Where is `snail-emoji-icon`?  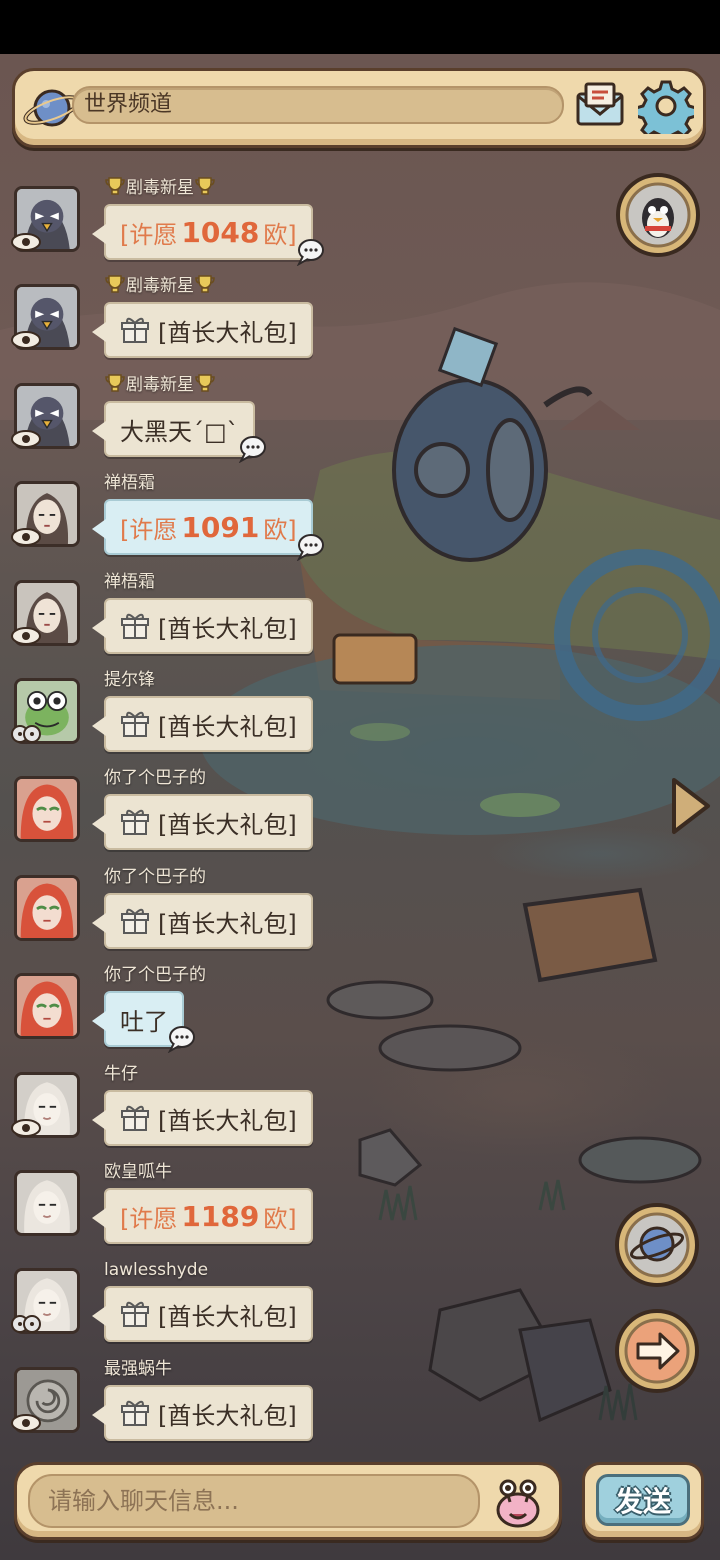
snail-emoji-icon is located at coordinates (518, 1502).